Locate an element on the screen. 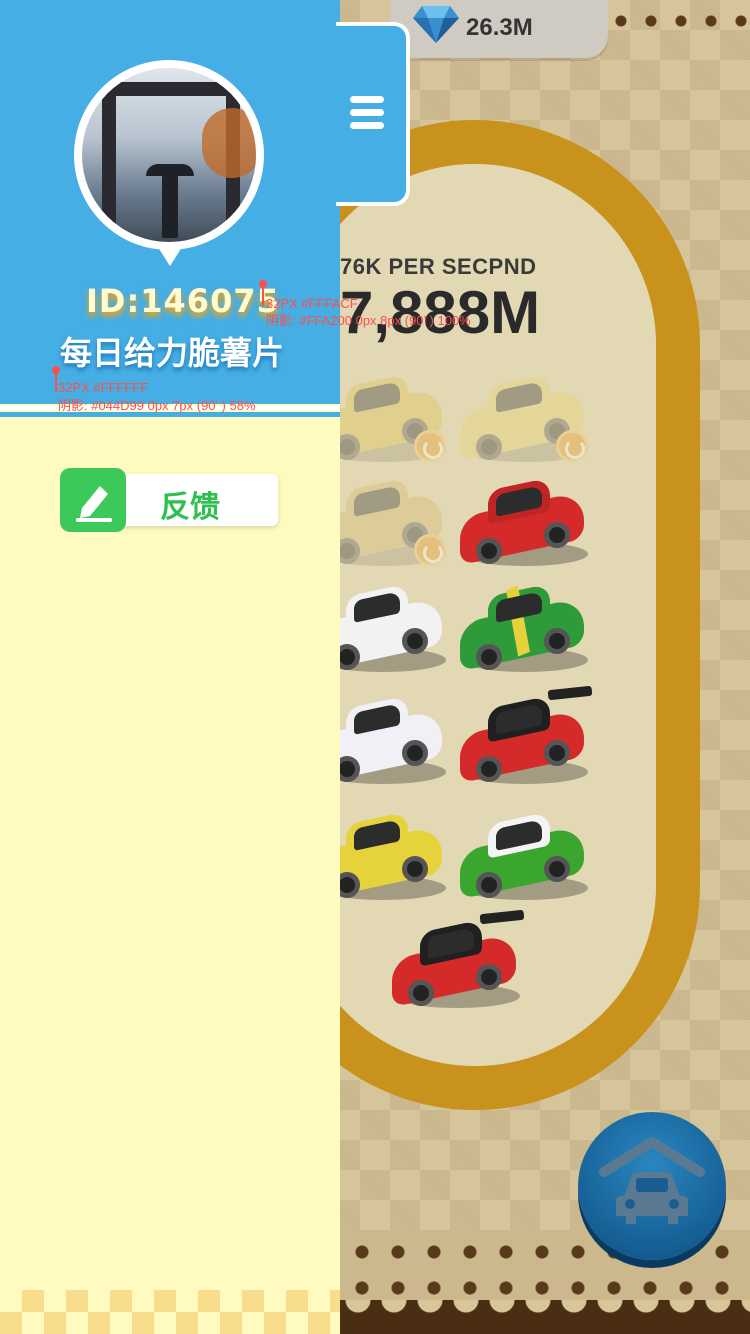  avatar-pointer is located at coordinates (170, 255).